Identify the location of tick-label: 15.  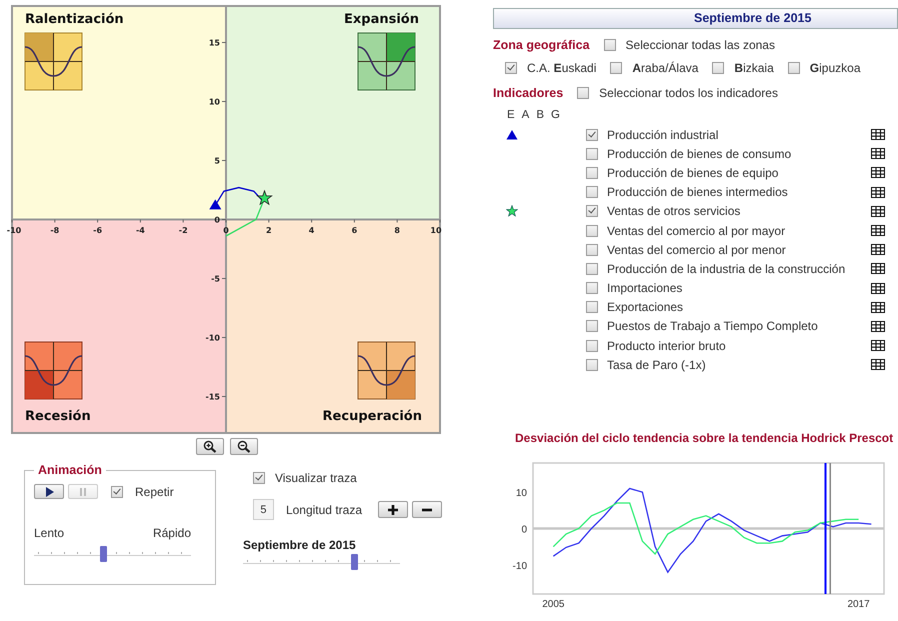
(214, 43).